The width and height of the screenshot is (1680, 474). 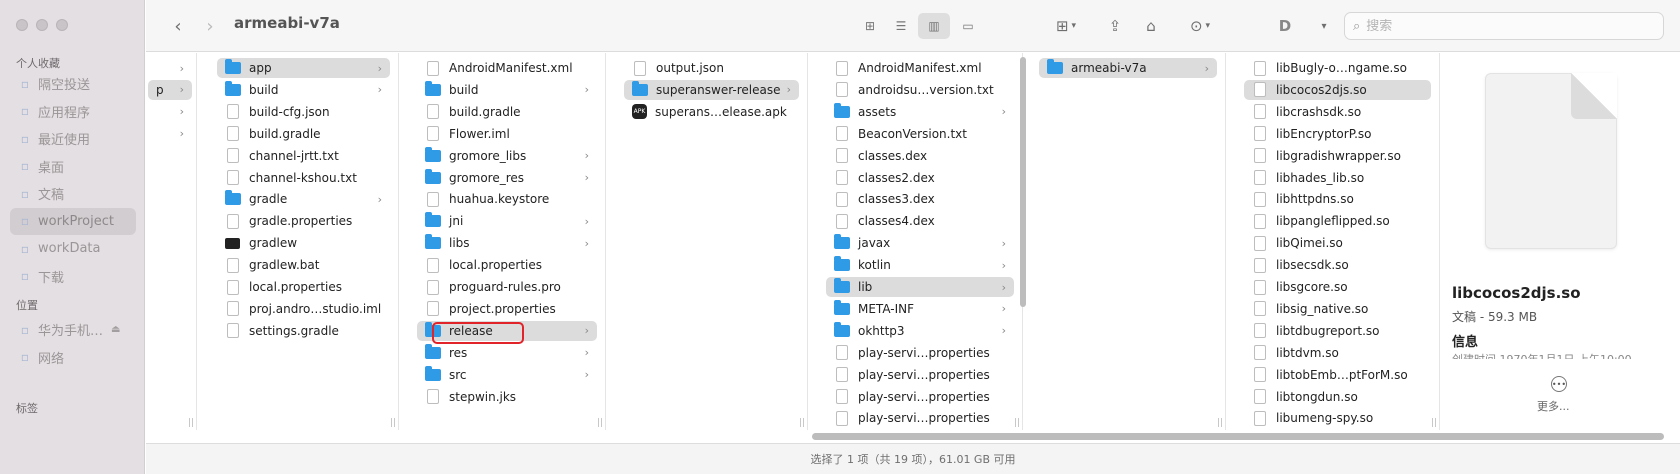 I want to click on file-row: libgradishwrapper.so, so click(x=1337, y=156).